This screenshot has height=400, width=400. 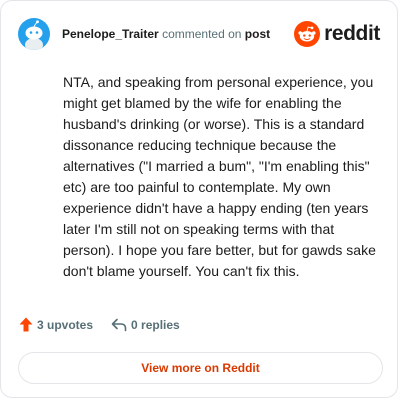 I want to click on upvotes-count: 3 upvotes, so click(x=65, y=324).